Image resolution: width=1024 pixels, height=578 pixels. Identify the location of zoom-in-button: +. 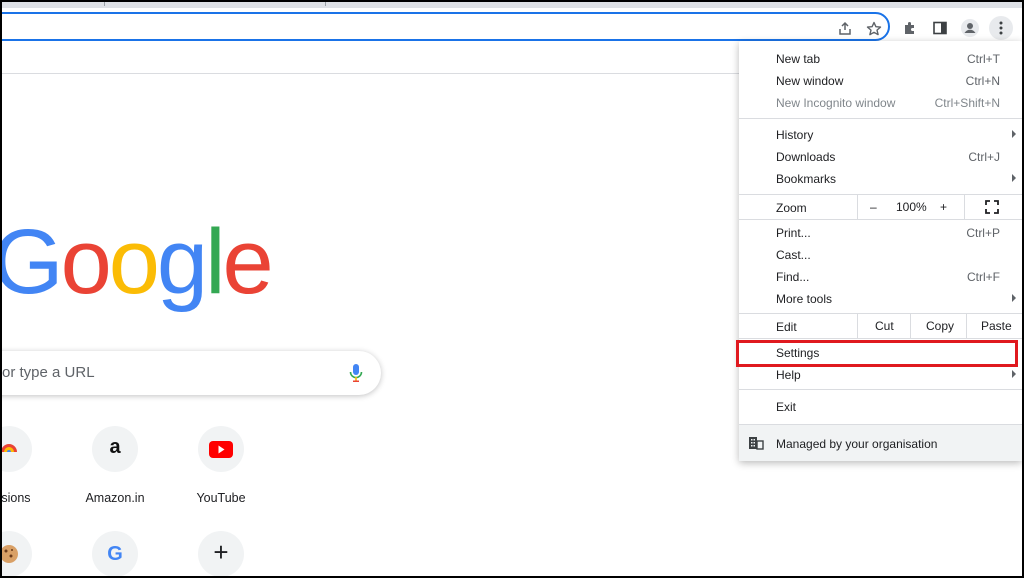
(943, 207).